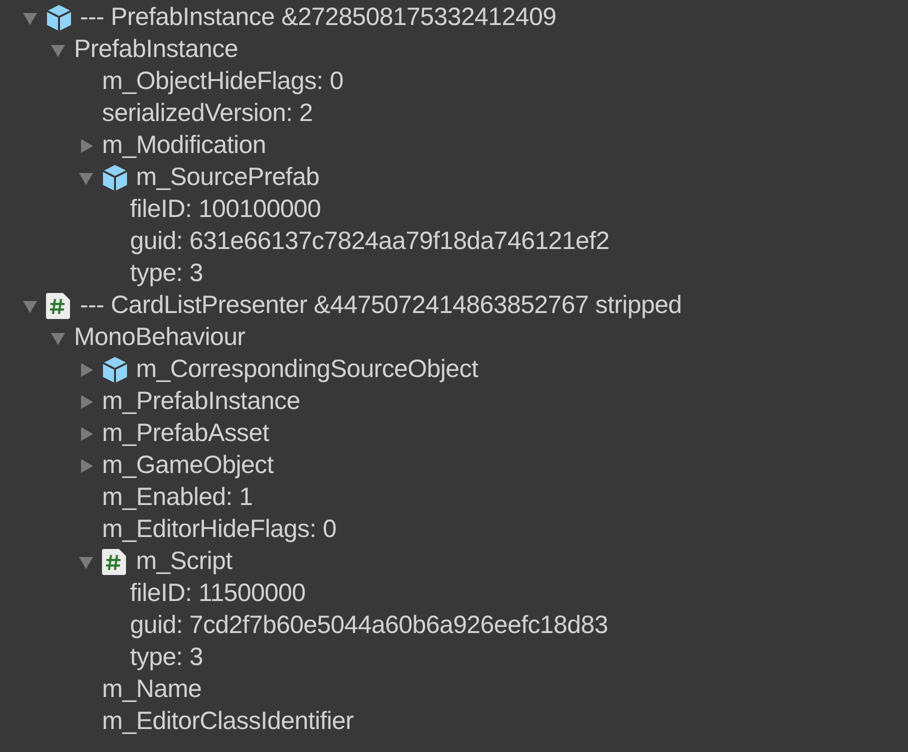  I want to click on tree-item-label: guid: 7cd2f7b60e5044a60b6a926eefc18d83, so click(369, 626).